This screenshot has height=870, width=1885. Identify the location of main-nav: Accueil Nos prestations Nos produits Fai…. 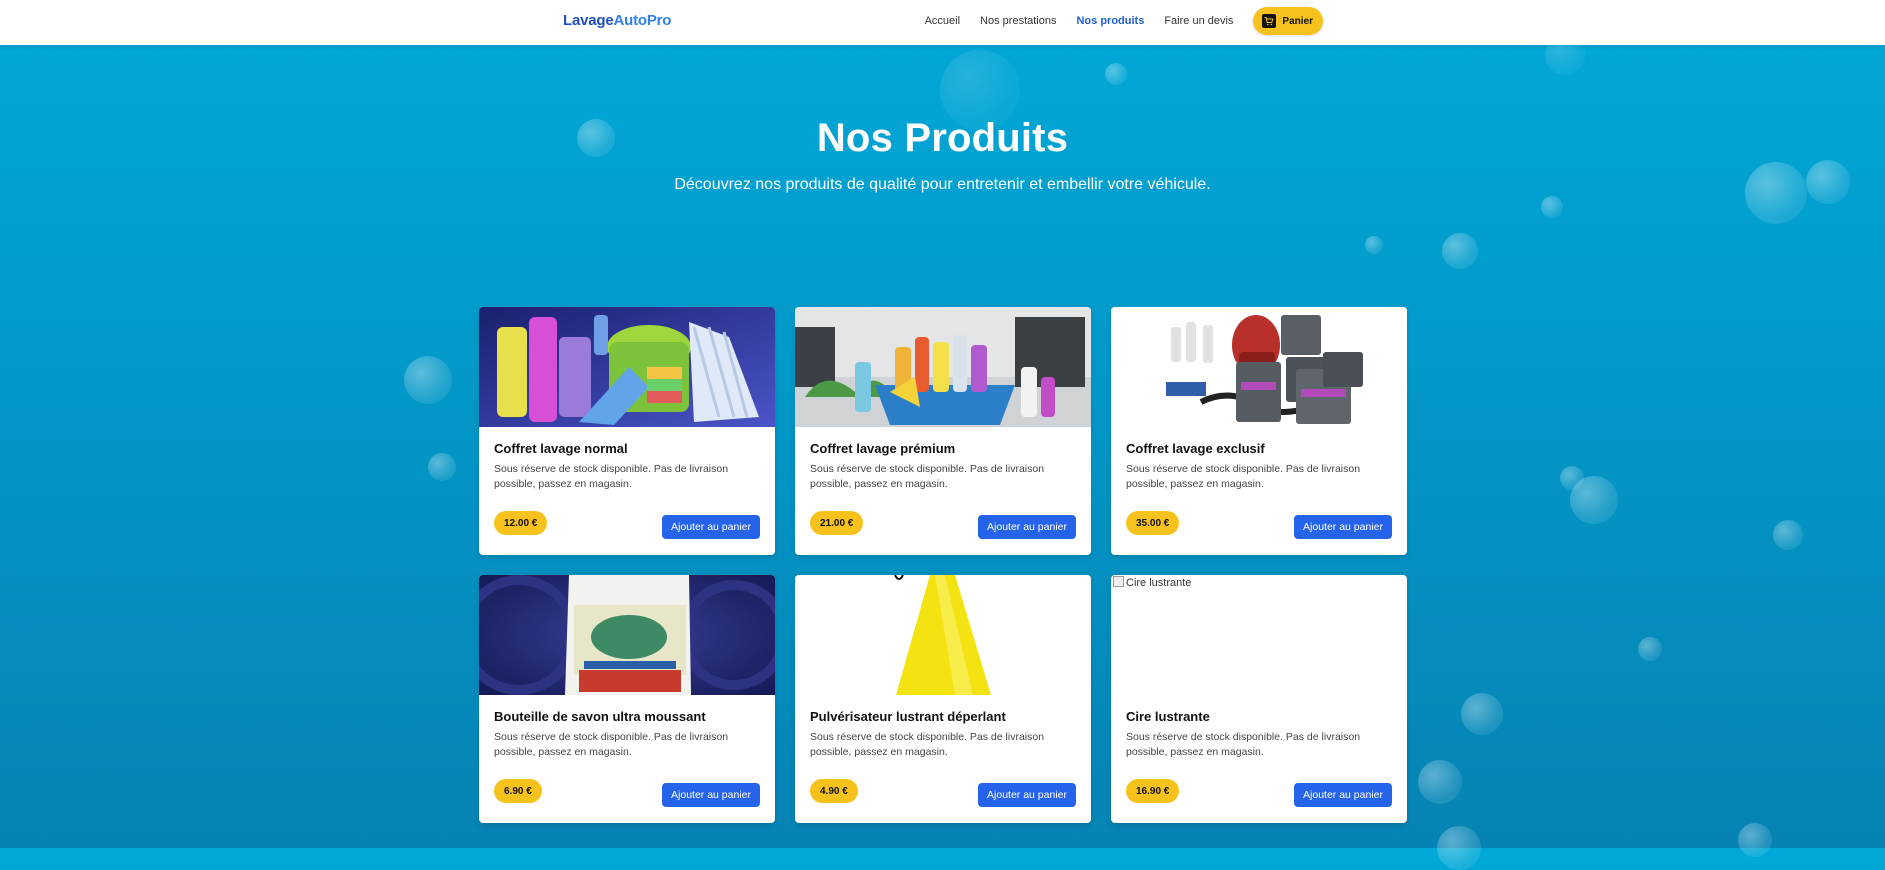
(1114, 21).